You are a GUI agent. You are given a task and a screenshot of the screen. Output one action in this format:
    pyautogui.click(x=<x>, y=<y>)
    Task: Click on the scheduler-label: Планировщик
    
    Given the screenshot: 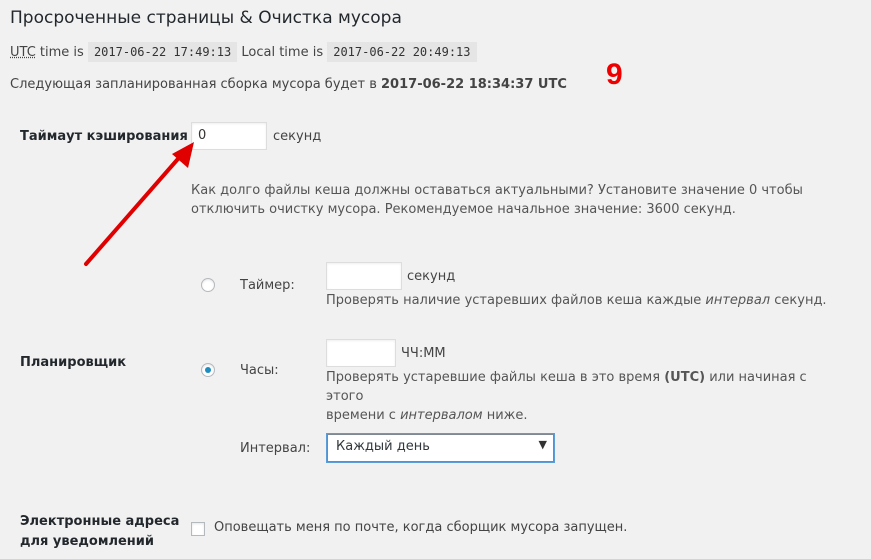 What is the action you would take?
    pyautogui.click(x=73, y=362)
    